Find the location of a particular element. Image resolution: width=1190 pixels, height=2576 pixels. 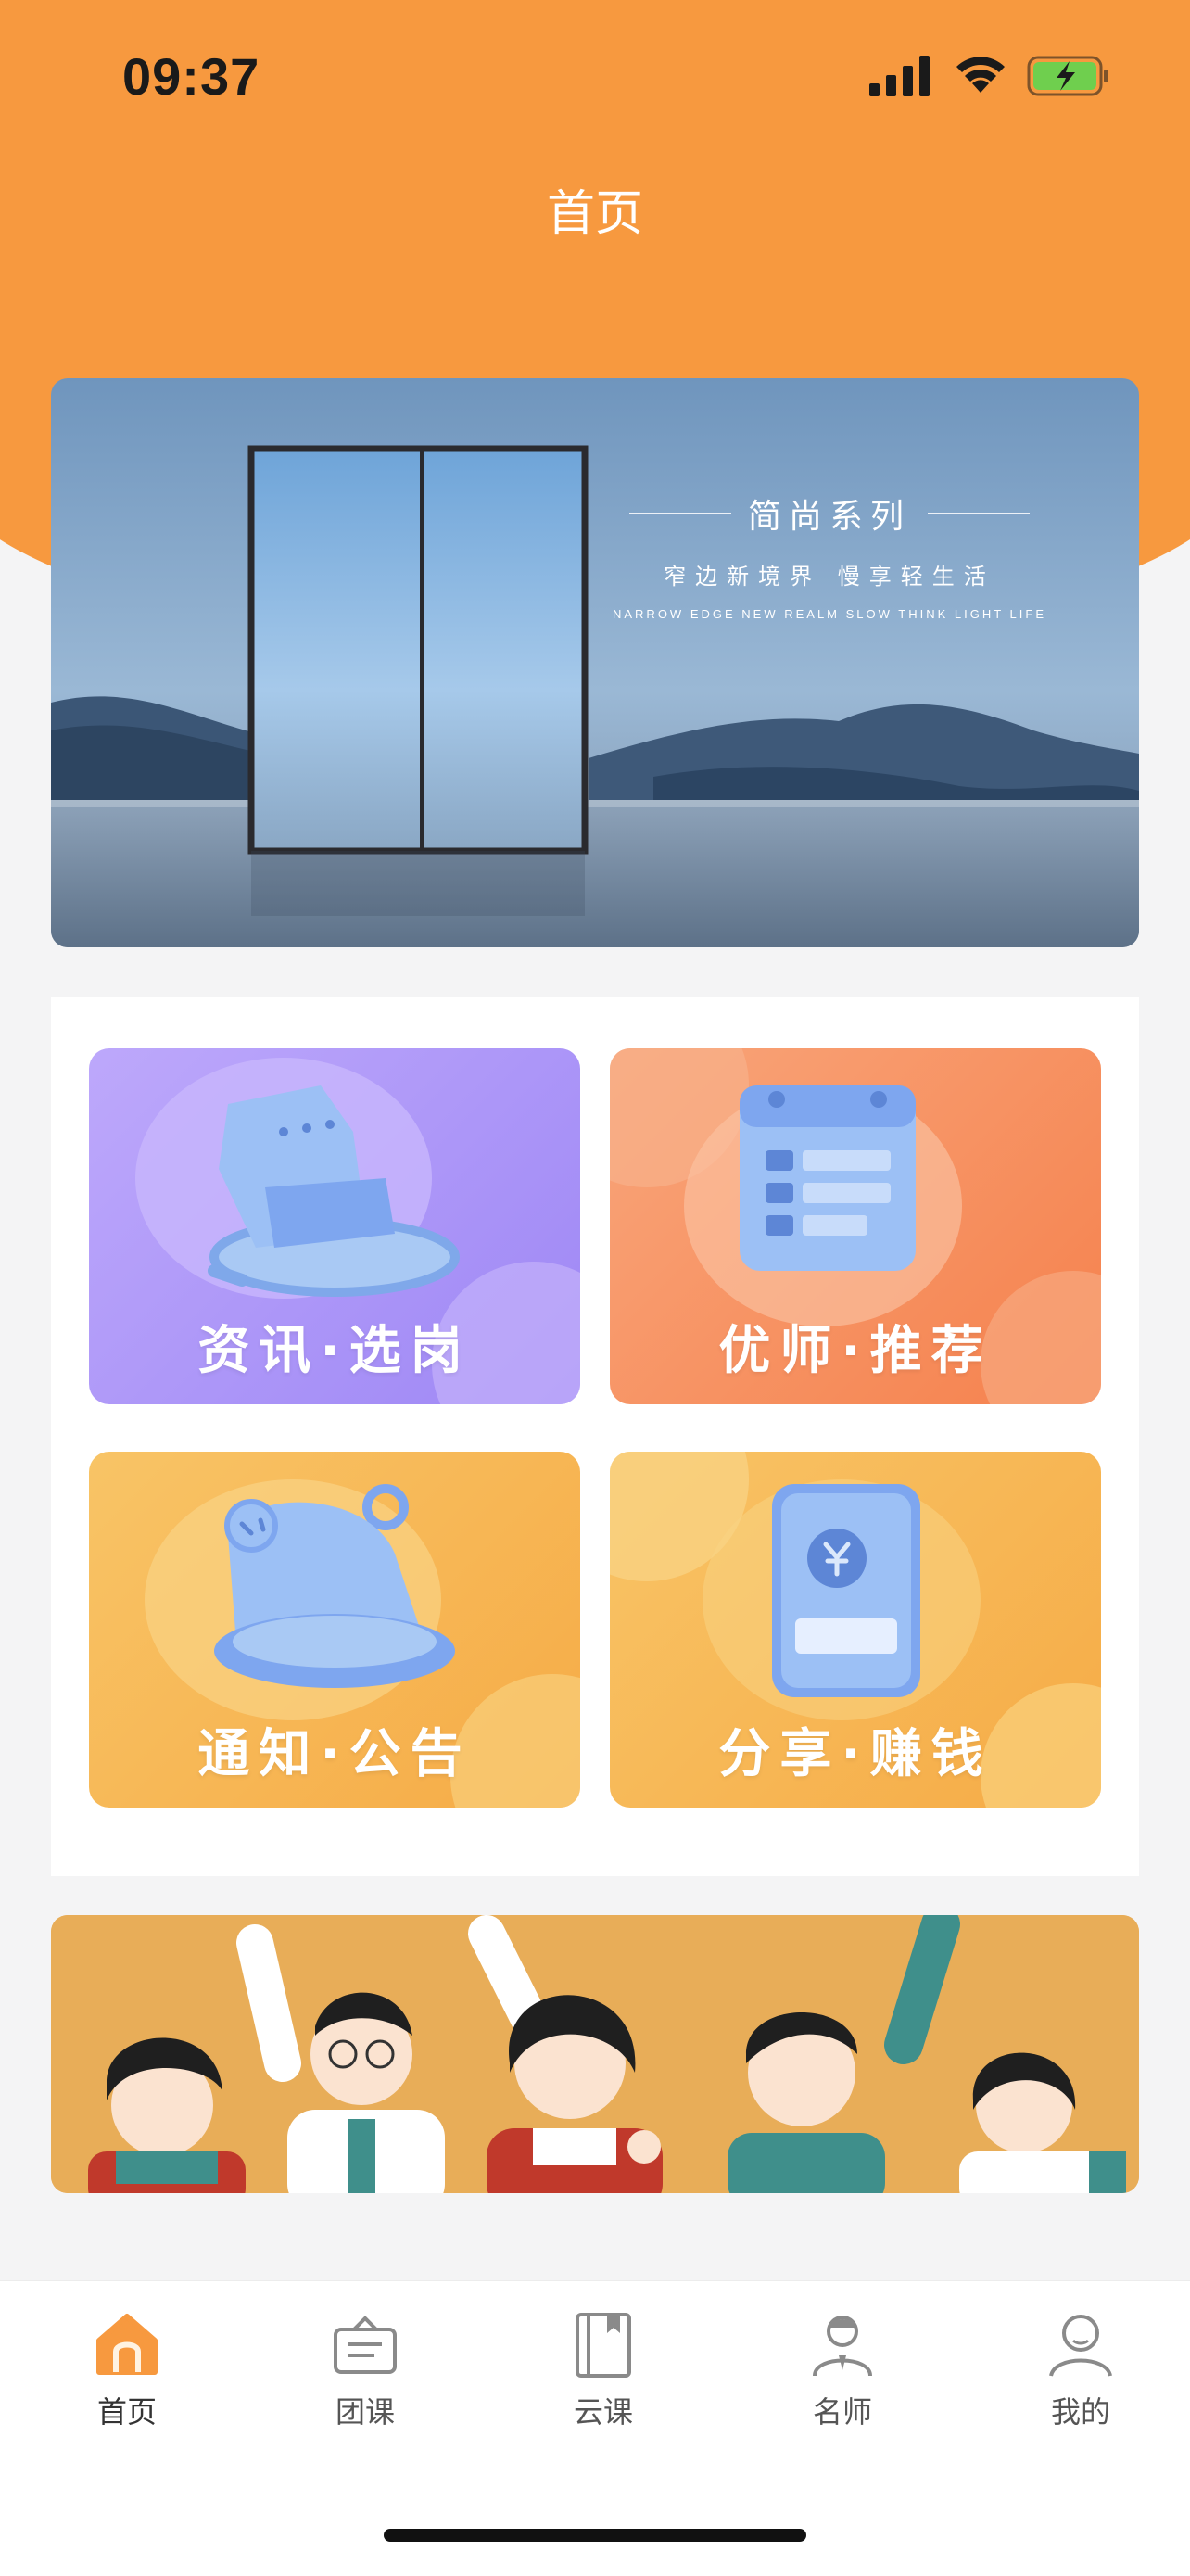

tab-cloud-course: 云课 is located at coordinates (603, 2370).